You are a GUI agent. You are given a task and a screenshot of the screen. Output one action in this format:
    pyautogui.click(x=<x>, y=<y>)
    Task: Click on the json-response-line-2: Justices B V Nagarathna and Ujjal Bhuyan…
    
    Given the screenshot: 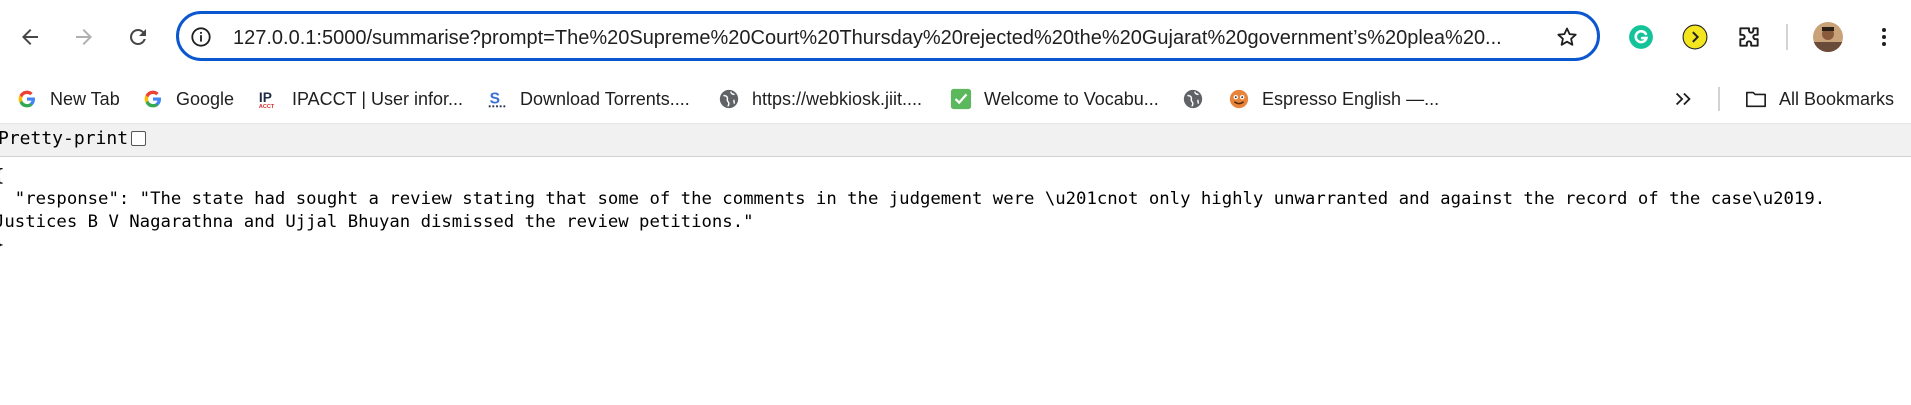 What is the action you would take?
    pyautogui.click(x=377, y=222)
    